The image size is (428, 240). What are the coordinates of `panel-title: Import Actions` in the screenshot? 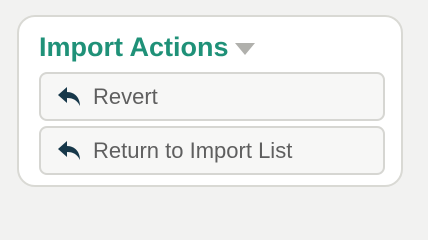 It's located at (134, 47).